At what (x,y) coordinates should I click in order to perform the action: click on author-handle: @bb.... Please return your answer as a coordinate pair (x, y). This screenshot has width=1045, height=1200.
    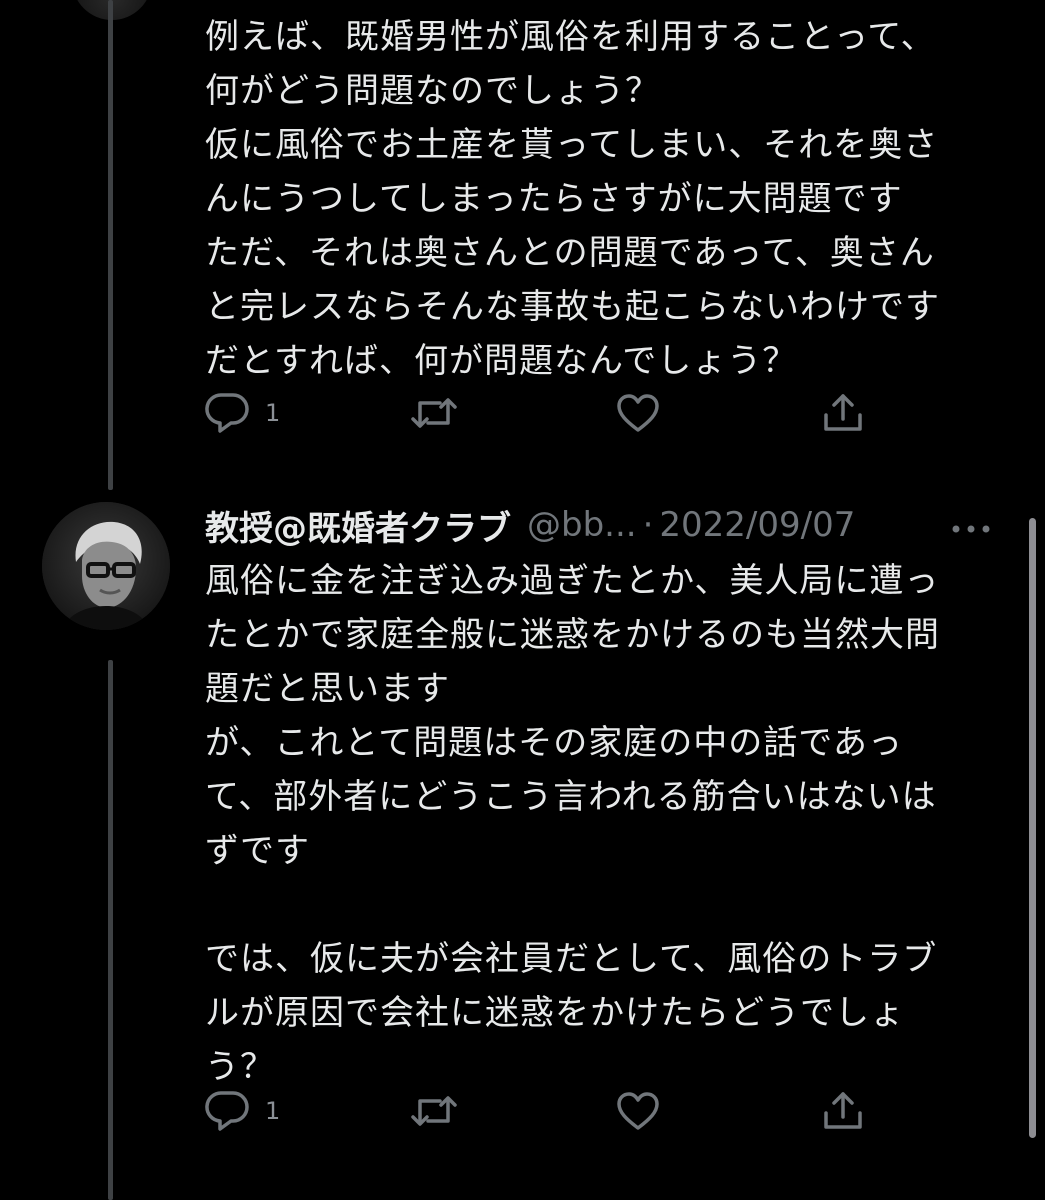
    Looking at the image, I should click on (582, 525).